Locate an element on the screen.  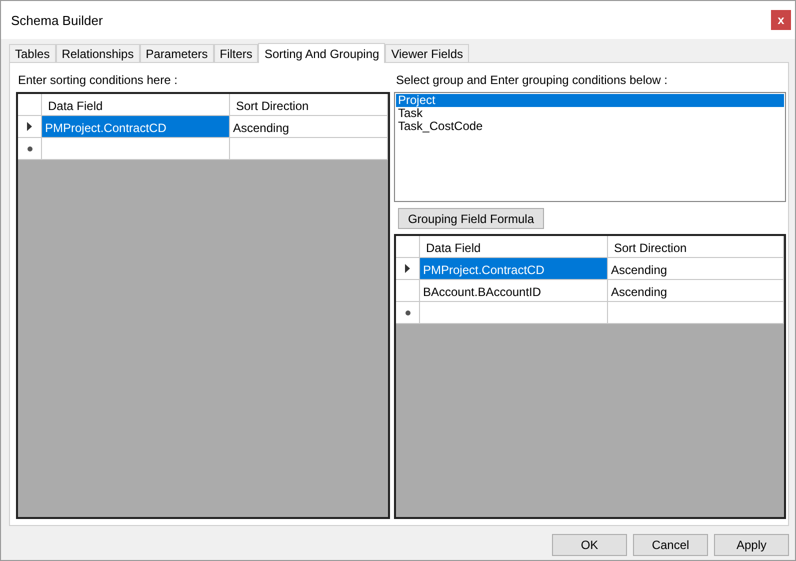
tab: Filters is located at coordinates (236, 53).